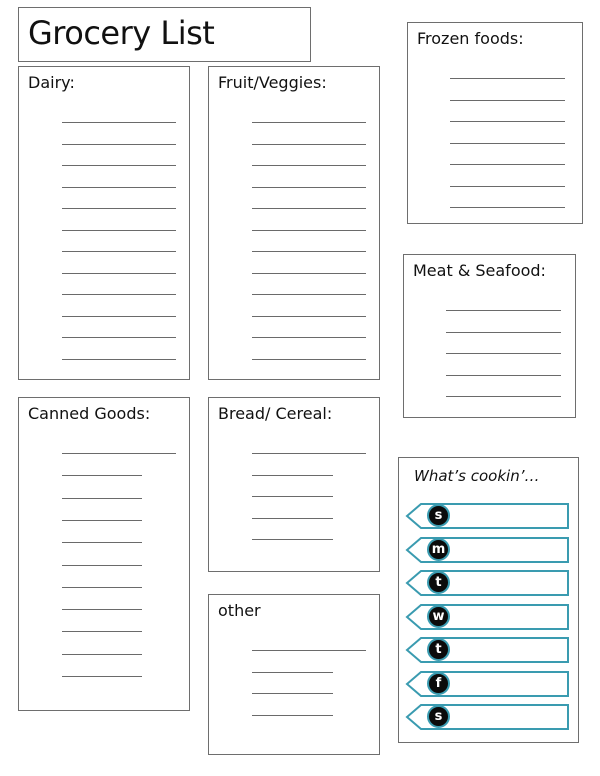 The height and width of the screenshot is (776, 600). I want to click on section-heading: Frozen foods:, so click(470, 38).